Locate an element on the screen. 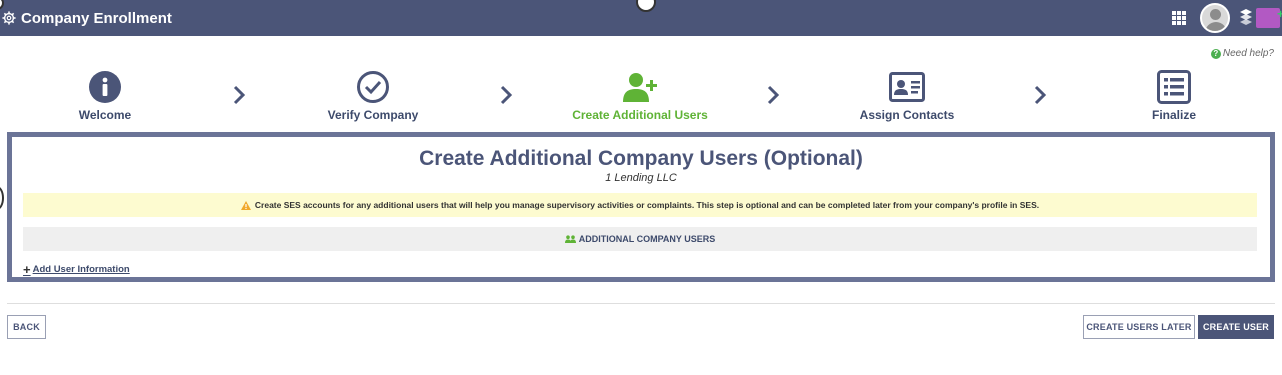 The image size is (1282, 375). back-button: BACK is located at coordinates (26, 327).